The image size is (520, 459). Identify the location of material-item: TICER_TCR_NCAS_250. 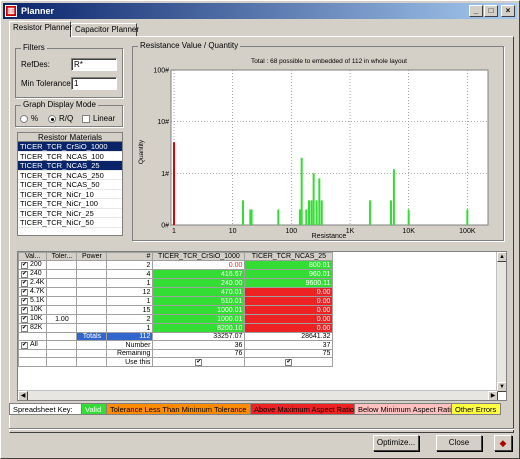
(70, 175).